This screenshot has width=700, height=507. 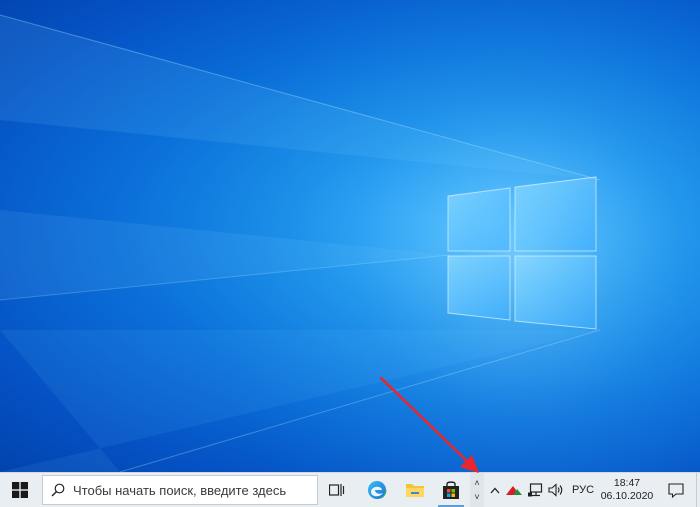 I want to click on edge-icon, so click(x=377, y=490).